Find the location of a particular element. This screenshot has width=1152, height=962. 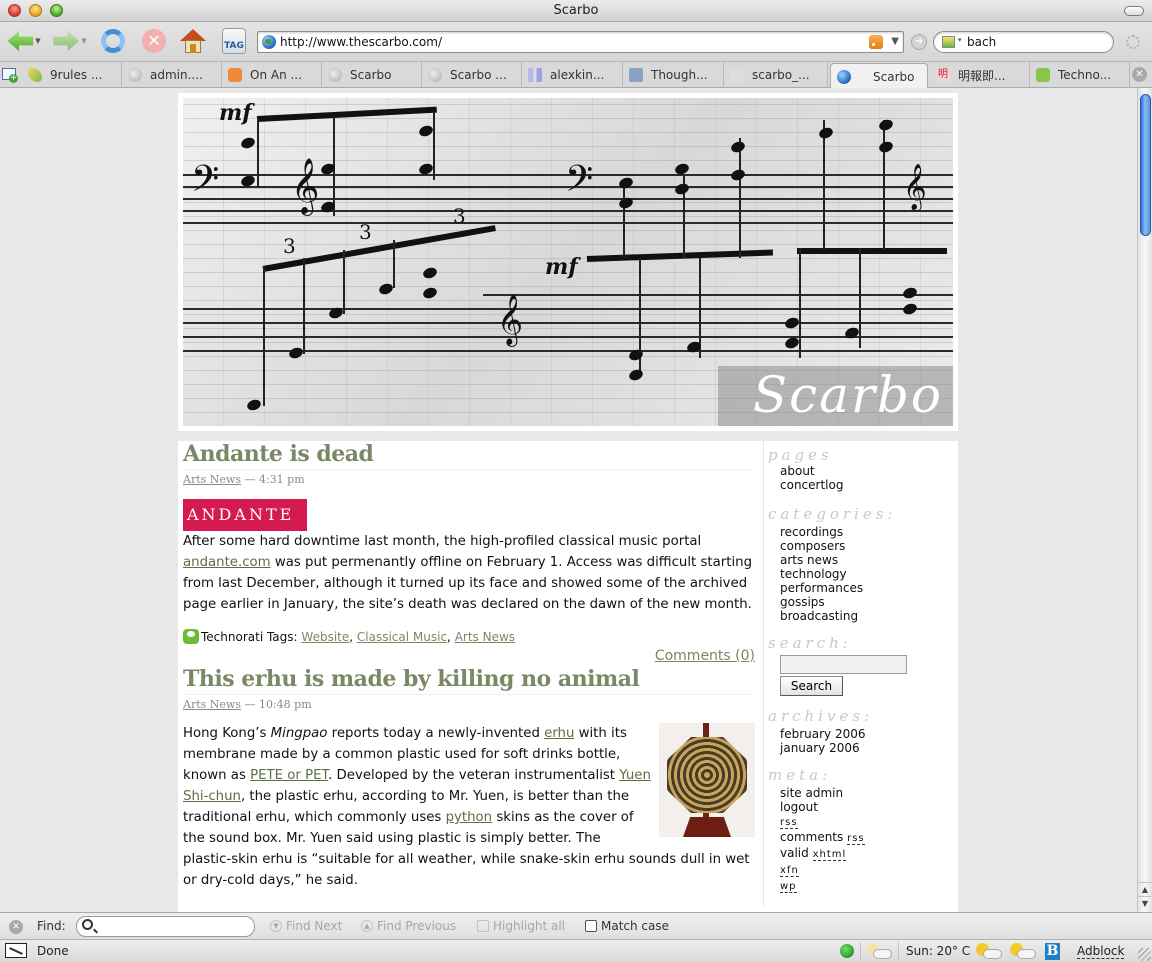

weather-forecast: Sun: 20° C is located at coordinates (954, 951).